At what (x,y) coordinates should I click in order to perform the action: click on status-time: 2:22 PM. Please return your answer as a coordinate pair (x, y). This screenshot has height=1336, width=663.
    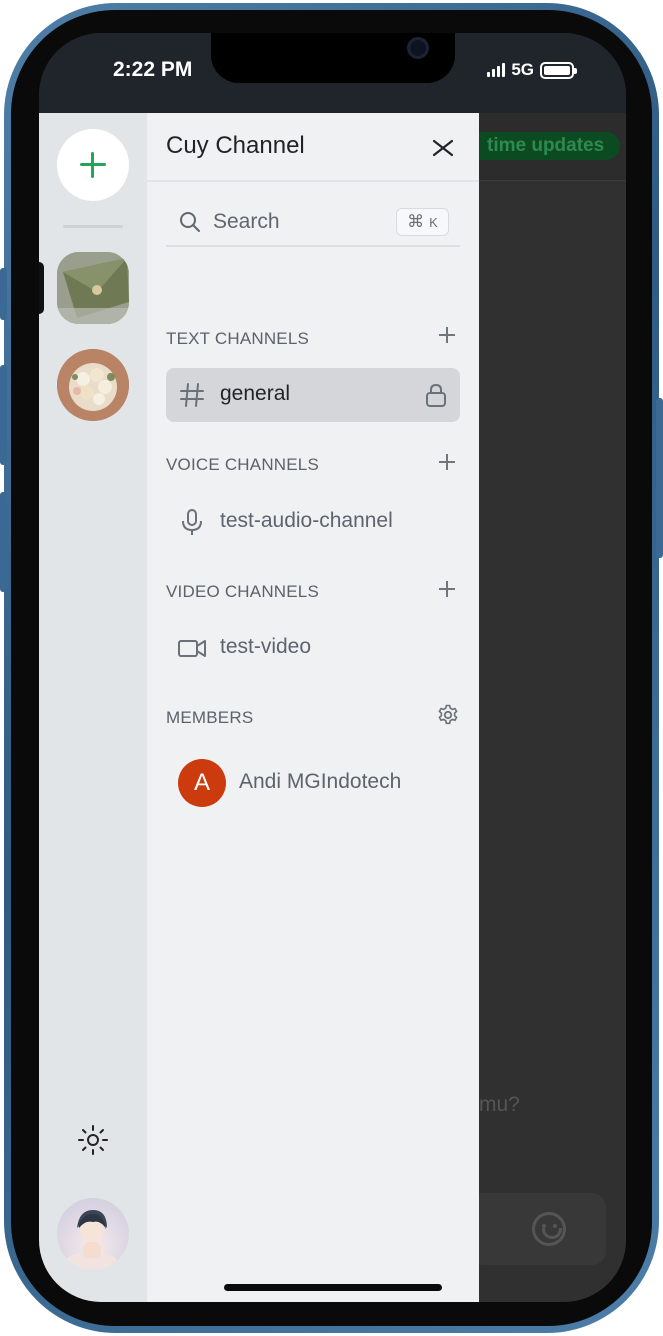
    Looking at the image, I should click on (153, 69).